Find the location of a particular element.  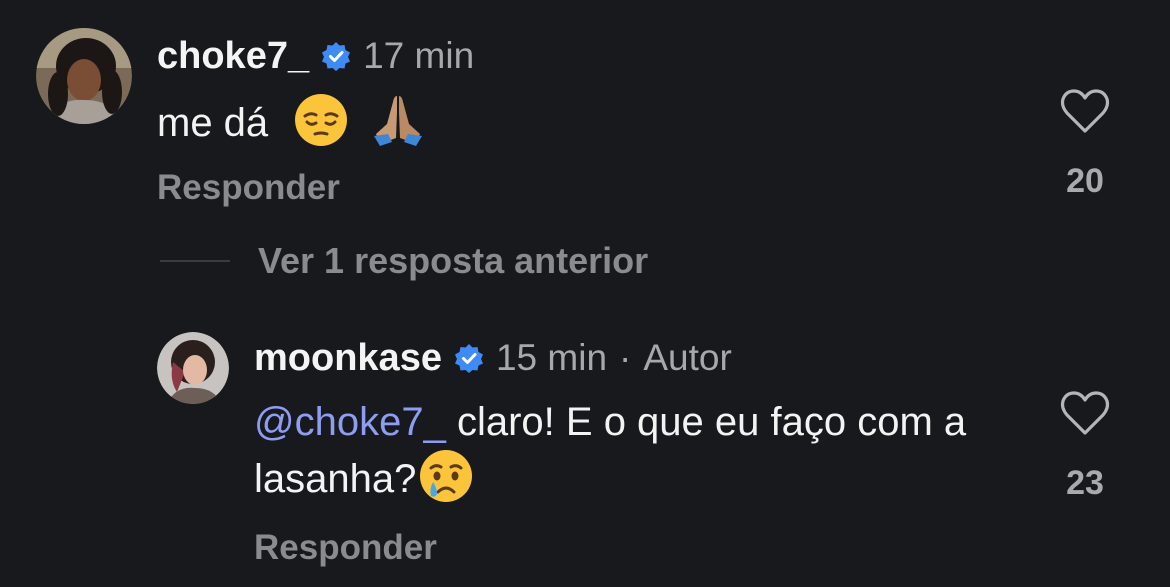

folded-hands-icon is located at coordinates (398, 121).